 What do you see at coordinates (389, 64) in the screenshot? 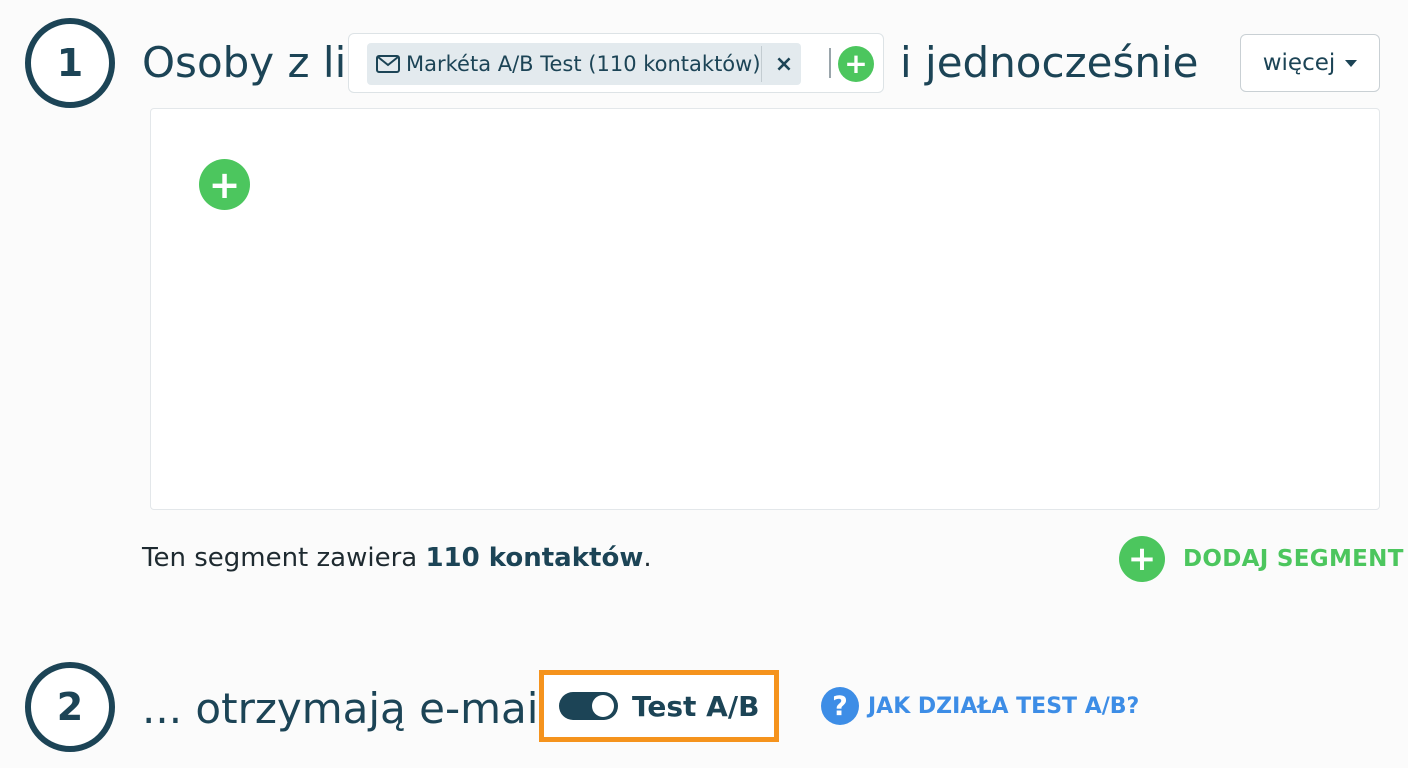
I see `envelope-icon` at bounding box center [389, 64].